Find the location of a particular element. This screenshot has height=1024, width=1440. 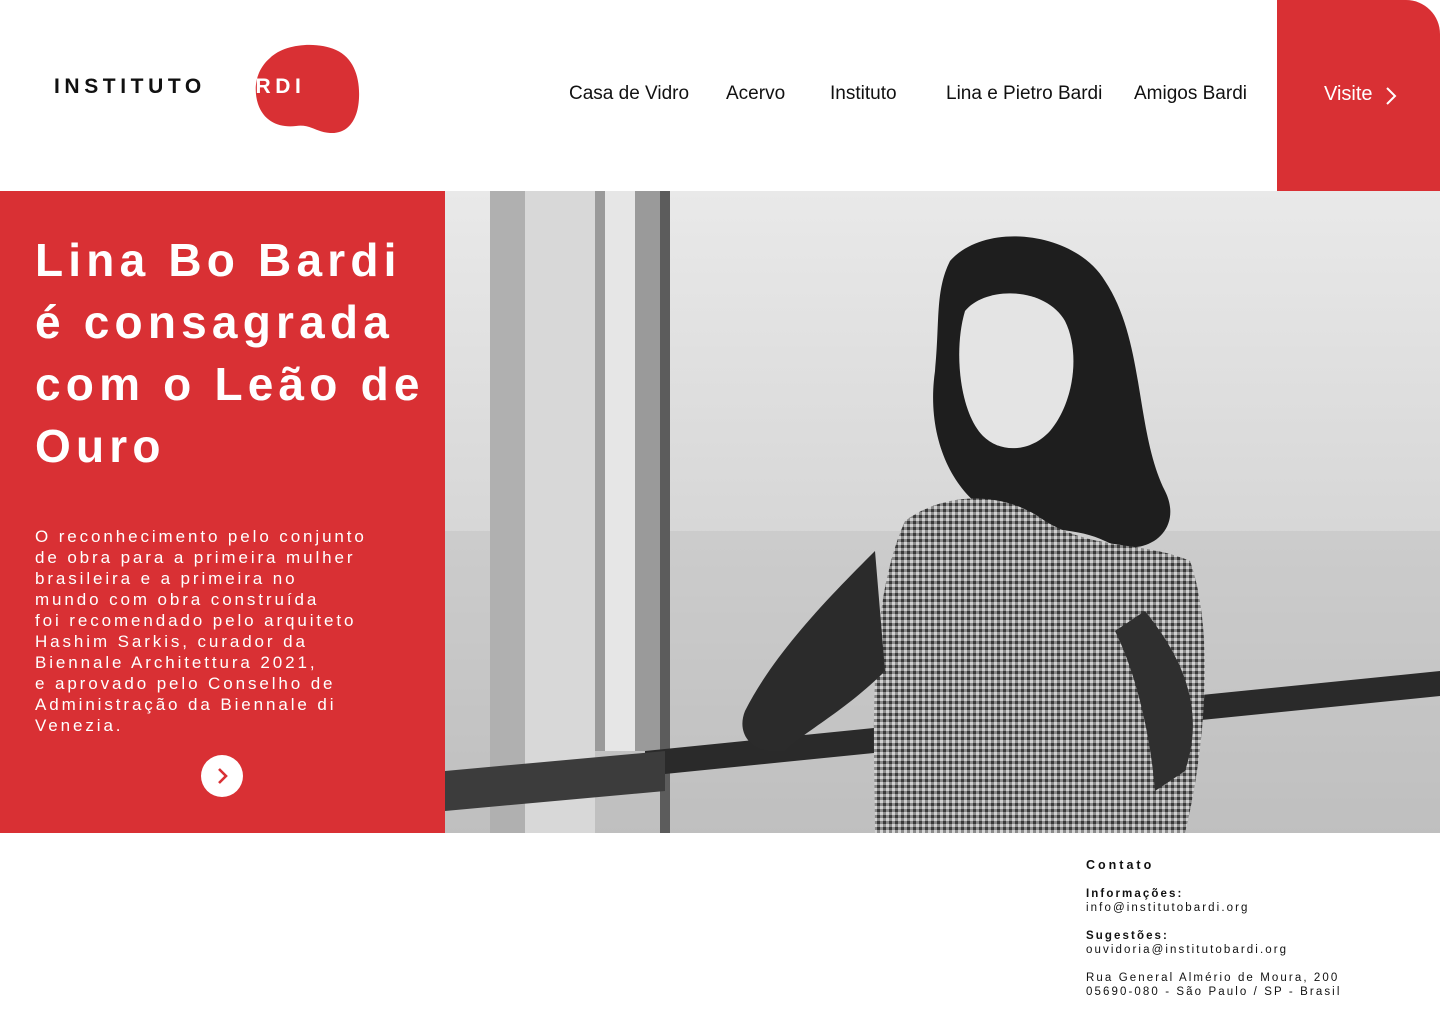

contact-info-group: Informações: info@institutobardi.org is located at coordinates (1256, 901).